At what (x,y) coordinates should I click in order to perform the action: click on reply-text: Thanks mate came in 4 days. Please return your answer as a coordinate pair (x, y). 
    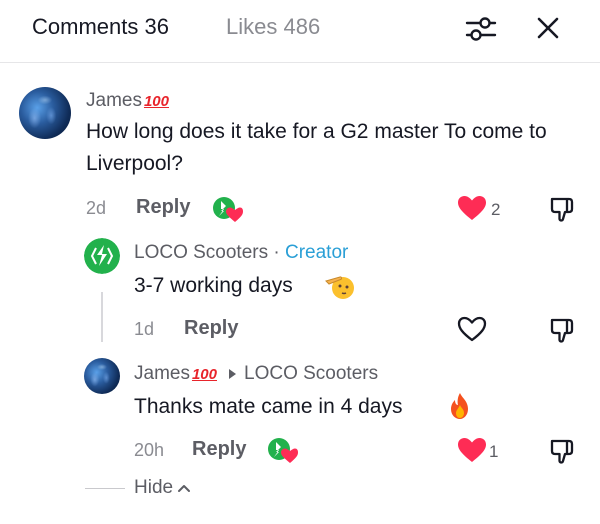
    Looking at the image, I should click on (268, 407).